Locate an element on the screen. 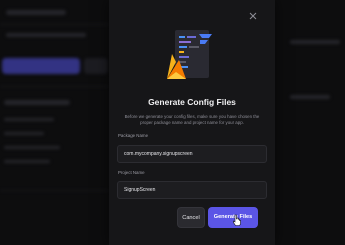 This screenshot has height=245, width=345. project-name-input: SignupScreen is located at coordinates (192, 190).